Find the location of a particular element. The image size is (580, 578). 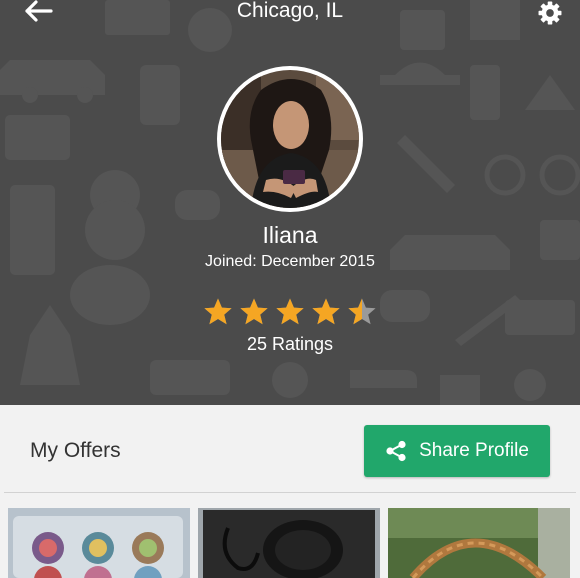

share-icon is located at coordinates (396, 451).